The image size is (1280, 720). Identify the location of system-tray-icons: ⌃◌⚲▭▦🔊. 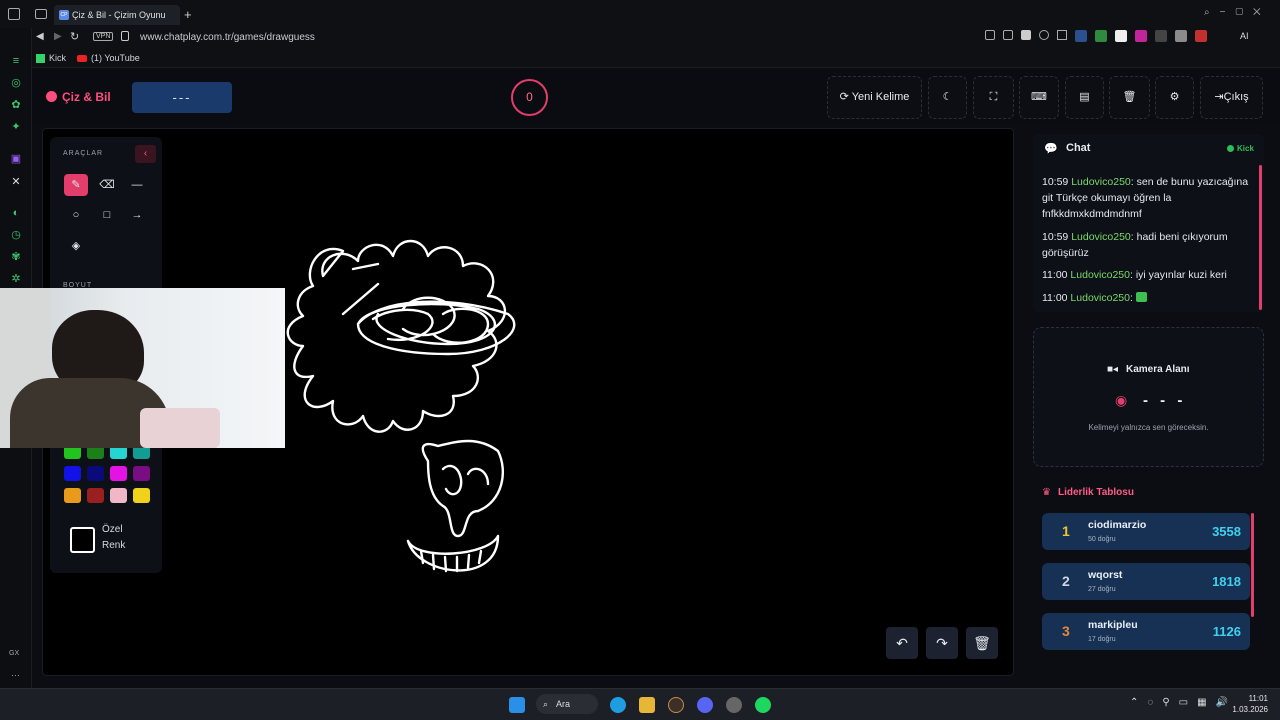
(1183, 702).